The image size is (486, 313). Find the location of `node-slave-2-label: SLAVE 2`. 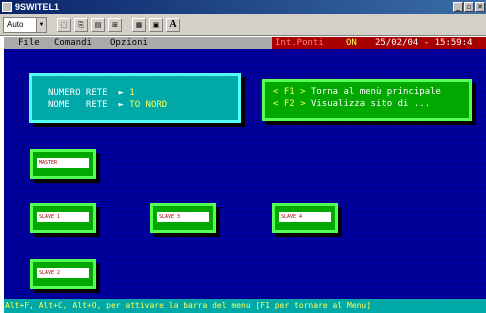

node-slave-2-label: SLAVE 2 is located at coordinates (63, 273).